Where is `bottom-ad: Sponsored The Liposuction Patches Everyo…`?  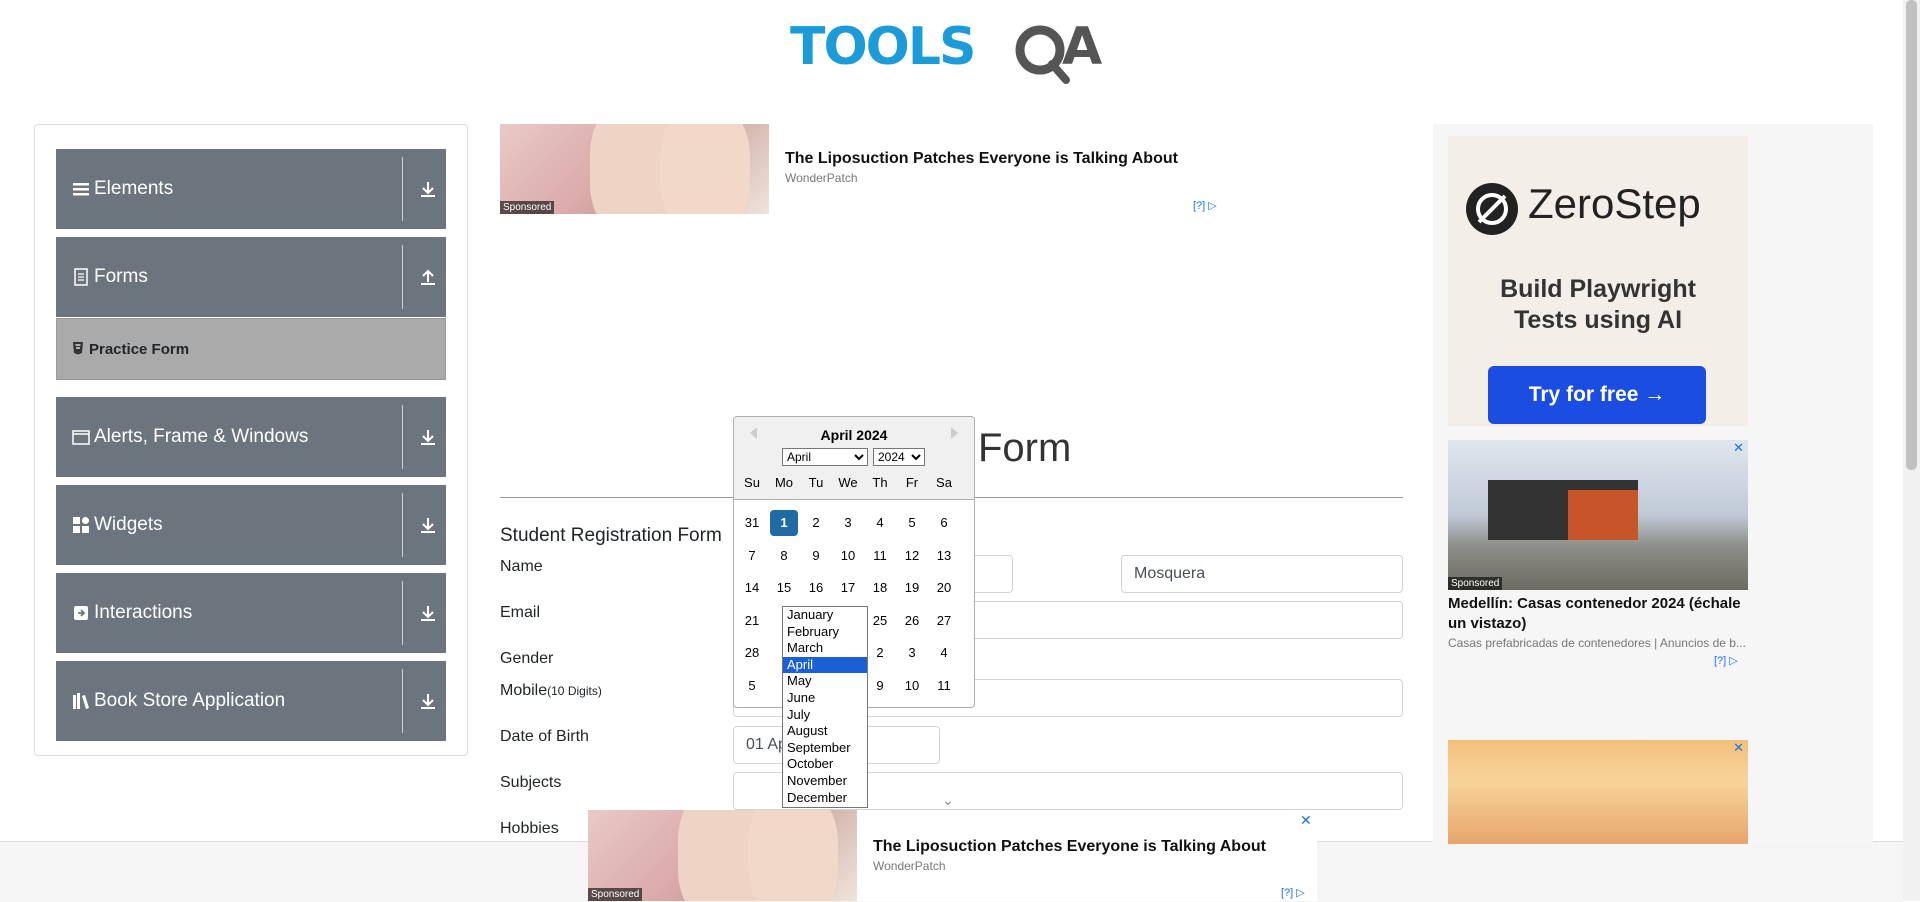
bottom-ad: Sponsored The Liposuction Patches Everyo… is located at coordinates (952, 855).